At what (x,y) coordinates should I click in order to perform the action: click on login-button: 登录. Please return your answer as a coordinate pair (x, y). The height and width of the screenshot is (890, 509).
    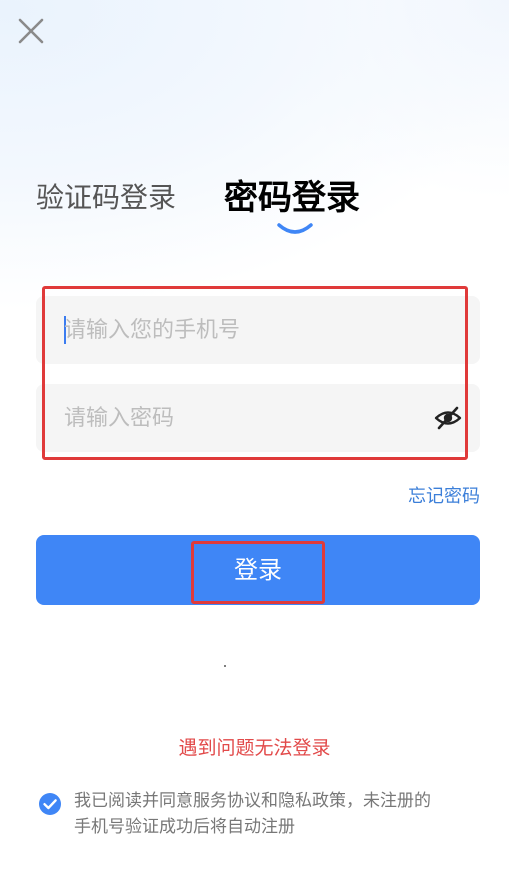
    Looking at the image, I should click on (258, 570).